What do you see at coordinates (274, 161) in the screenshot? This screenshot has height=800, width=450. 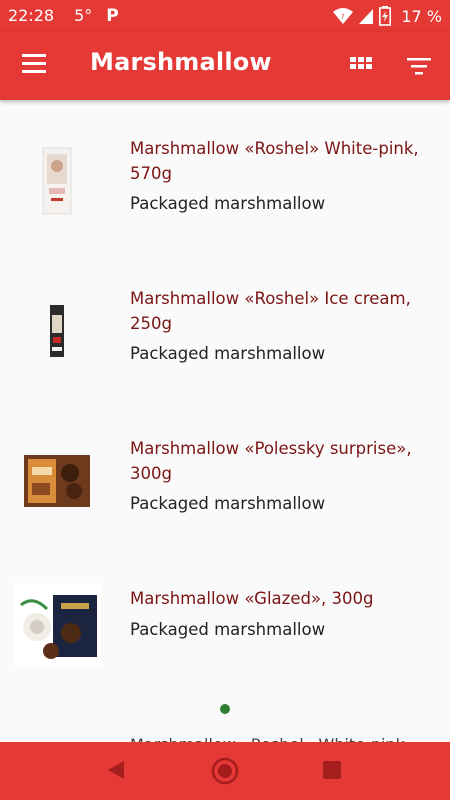 I see `product-title: Marshmallow «Roshel» White-pink, 570g` at bounding box center [274, 161].